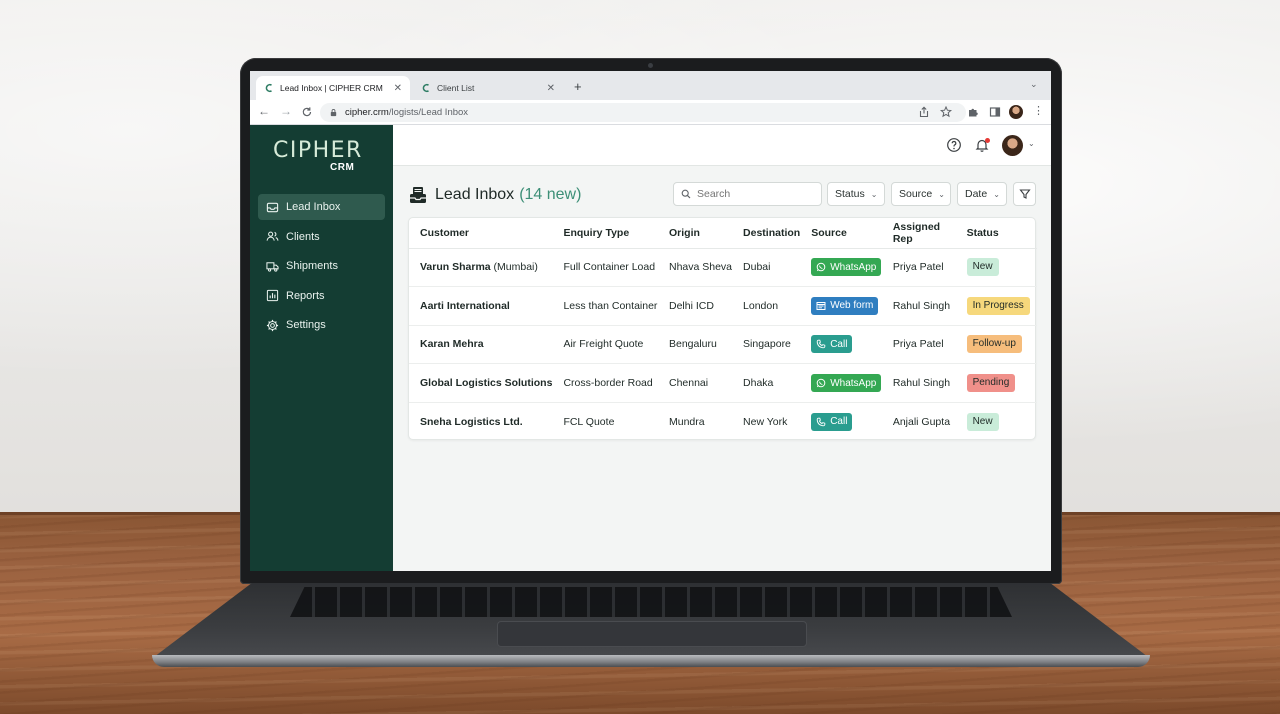  Describe the element at coordinates (752, 194) in the screenshot. I see `search-input` at that location.